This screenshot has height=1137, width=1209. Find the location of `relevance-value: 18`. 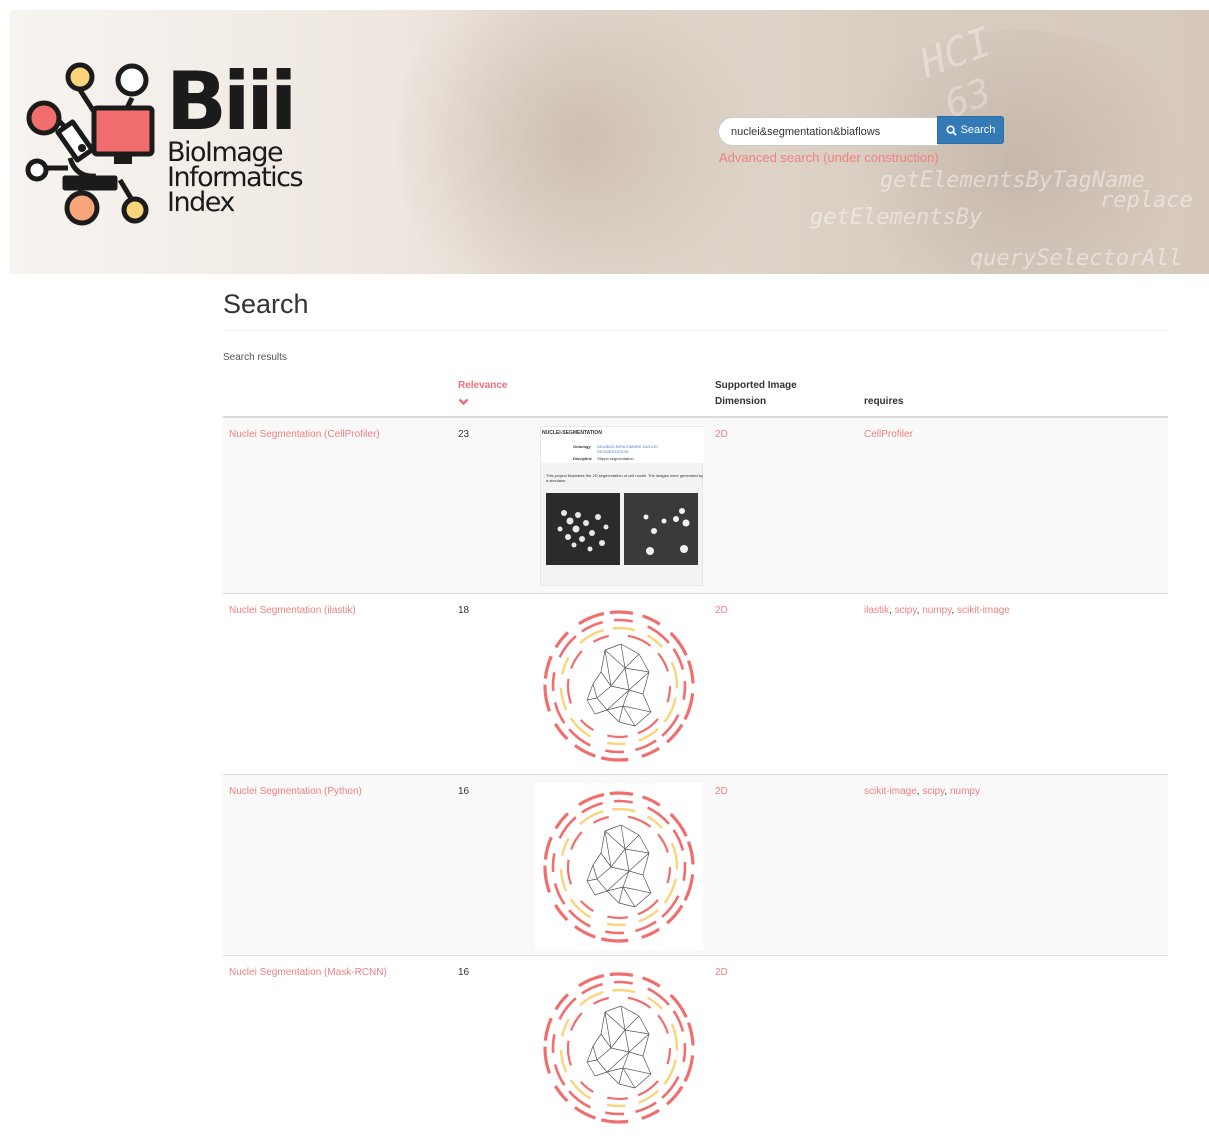

relevance-value: 18 is located at coordinates (464, 610).